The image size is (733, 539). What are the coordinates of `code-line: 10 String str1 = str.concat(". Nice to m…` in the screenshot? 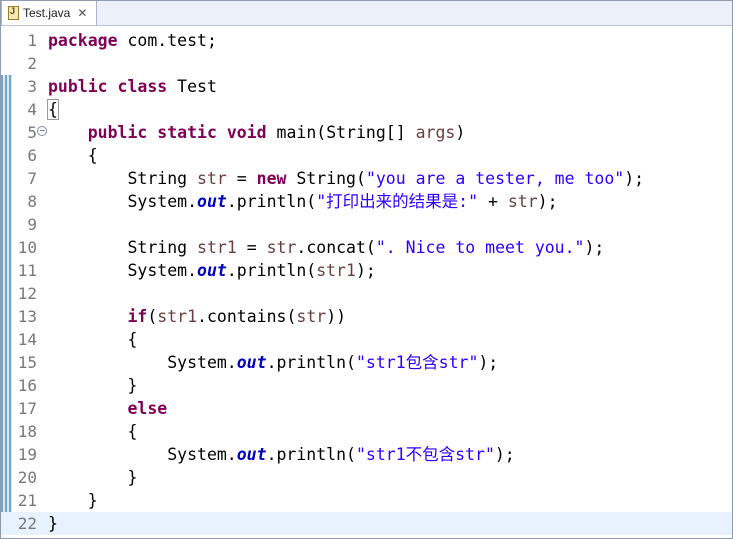 It's located at (366, 247).